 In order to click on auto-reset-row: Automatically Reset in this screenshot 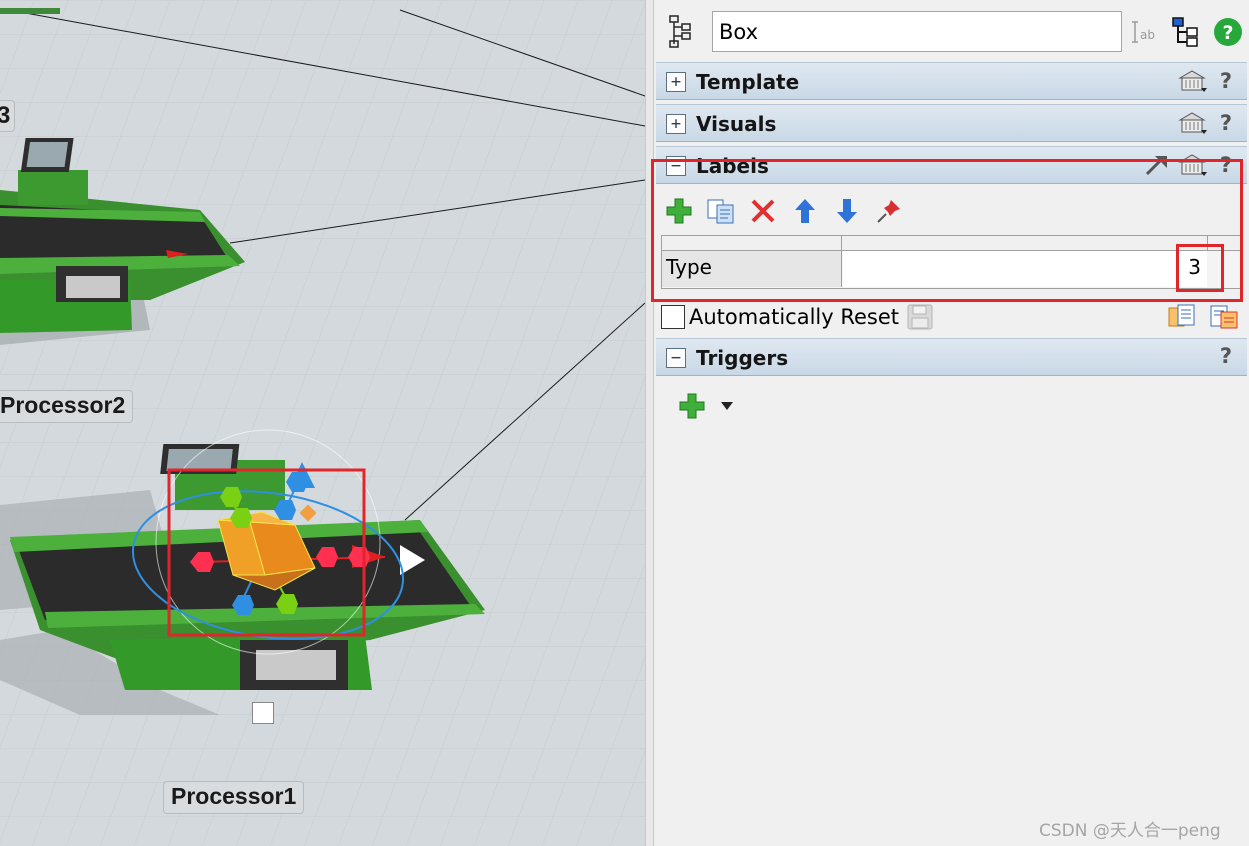, I will do `click(780, 317)`.